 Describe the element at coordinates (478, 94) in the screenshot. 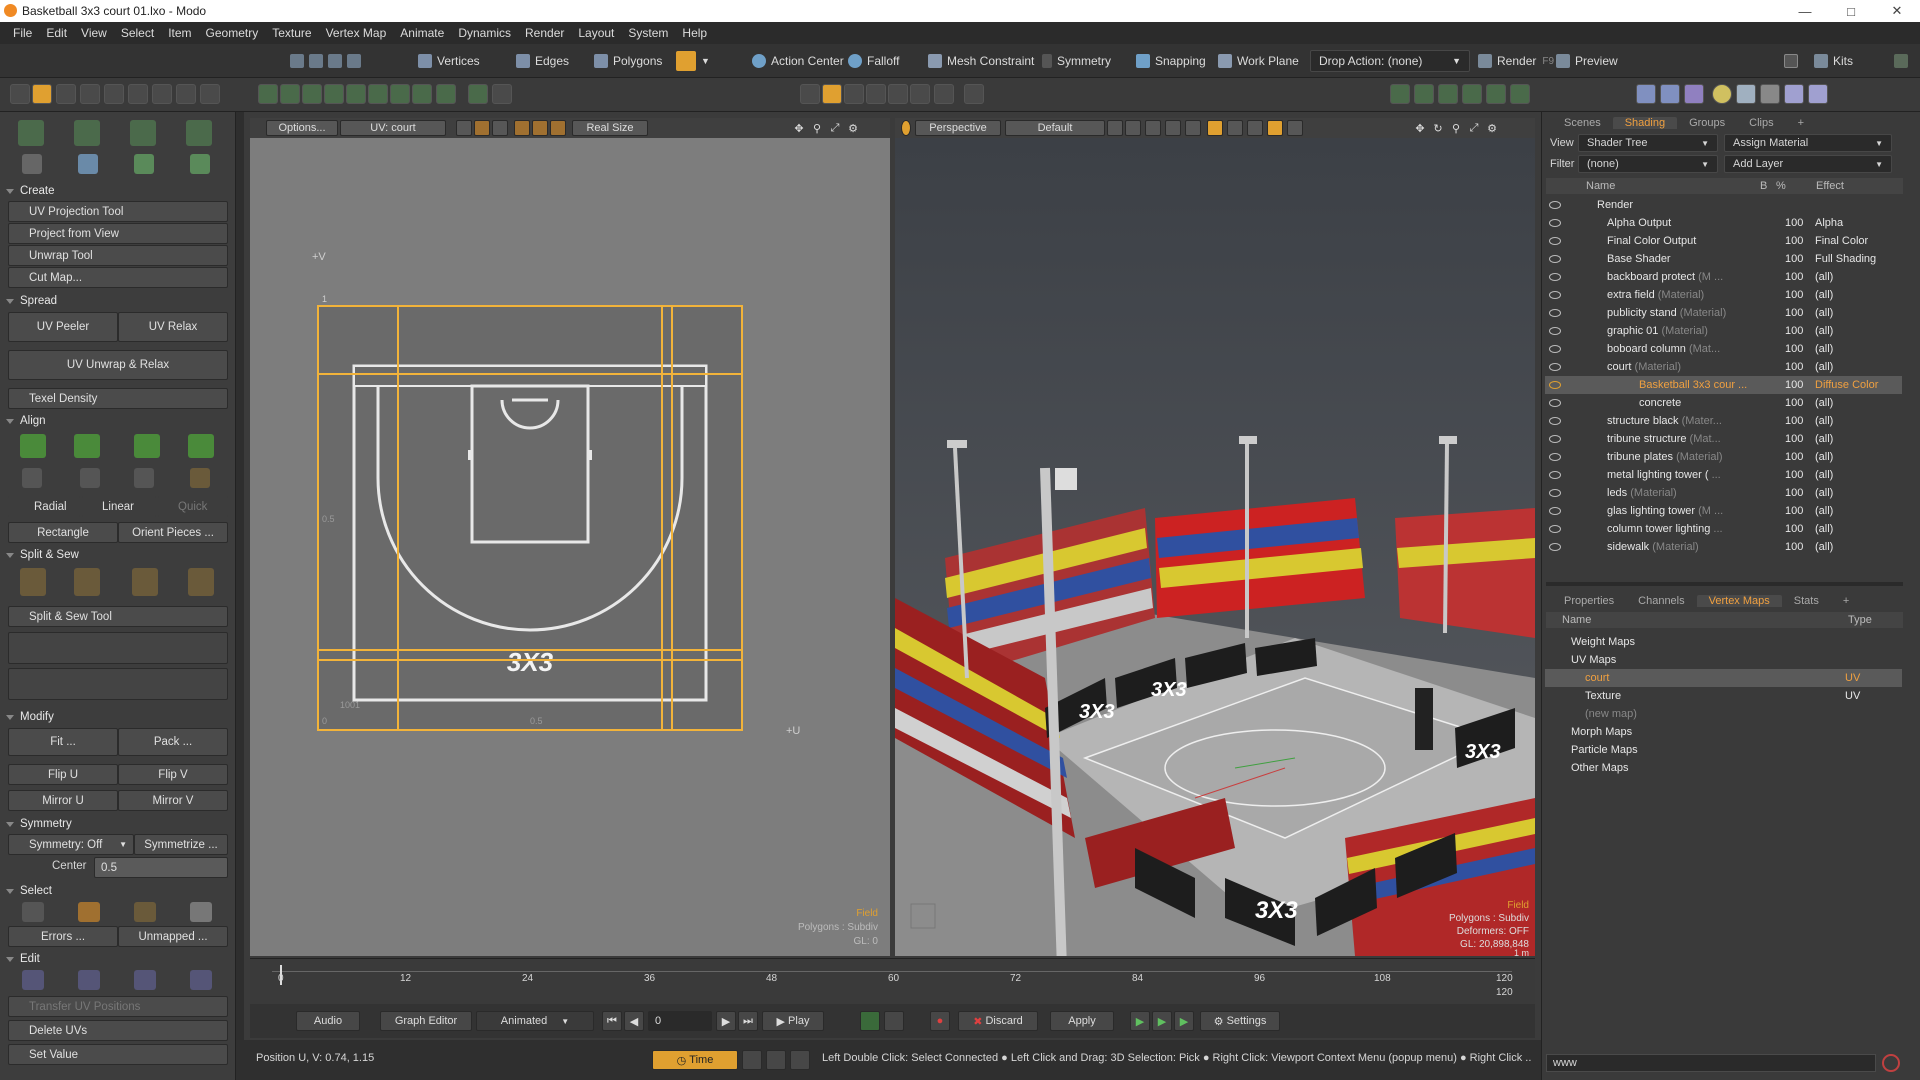

I see `add-icon` at that location.